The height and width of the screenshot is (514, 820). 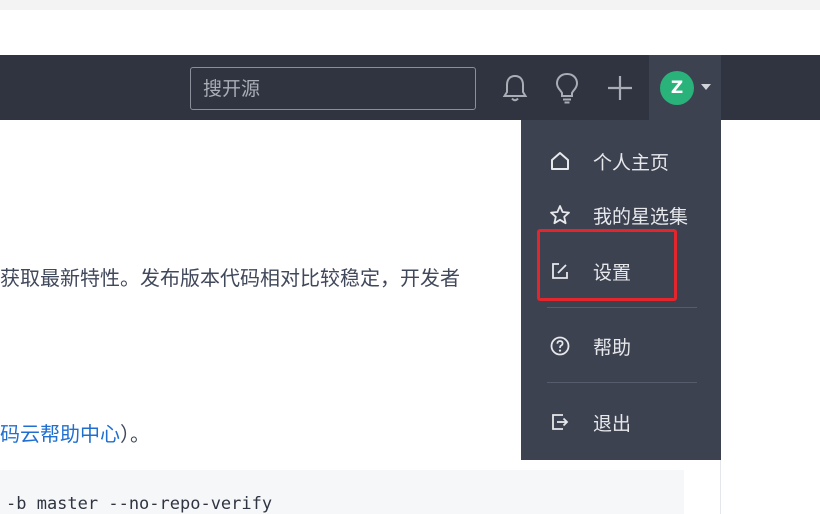 What do you see at coordinates (567, 88) in the screenshot?
I see `lightbulb-icon` at bounding box center [567, 88].